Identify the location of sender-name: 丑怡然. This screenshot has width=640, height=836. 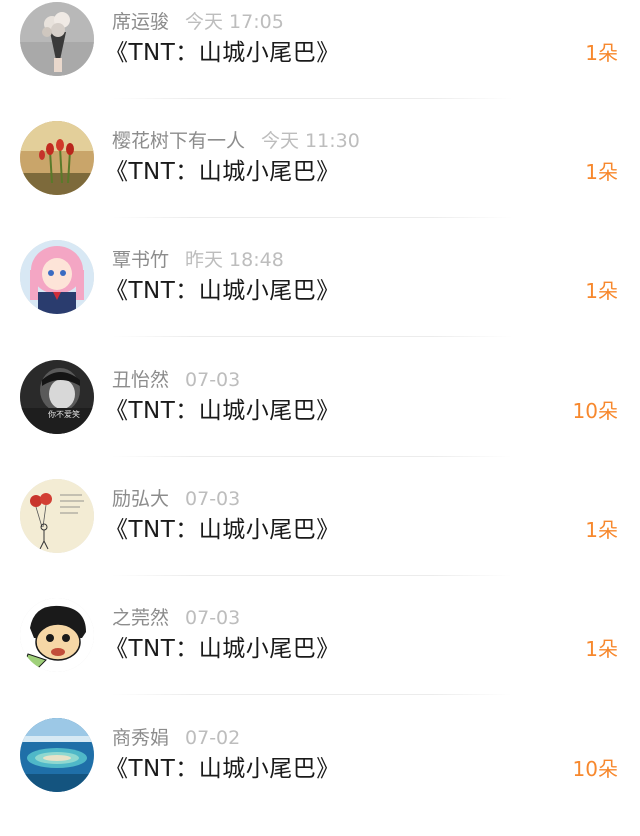
(140, 380).